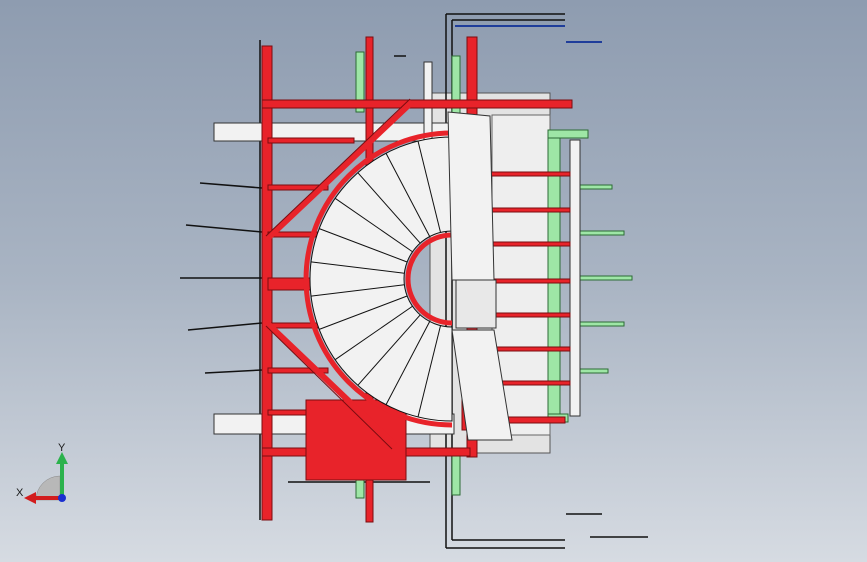 This screenshot has height=562, width=867. Describe the element at coordinates (471, 196) in the screenshot. I see `top-landing` at that location.